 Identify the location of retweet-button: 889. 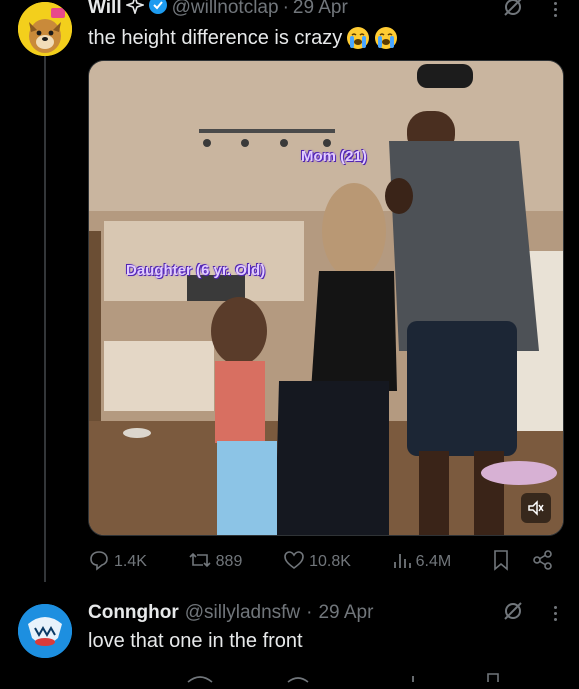
(215, 562).